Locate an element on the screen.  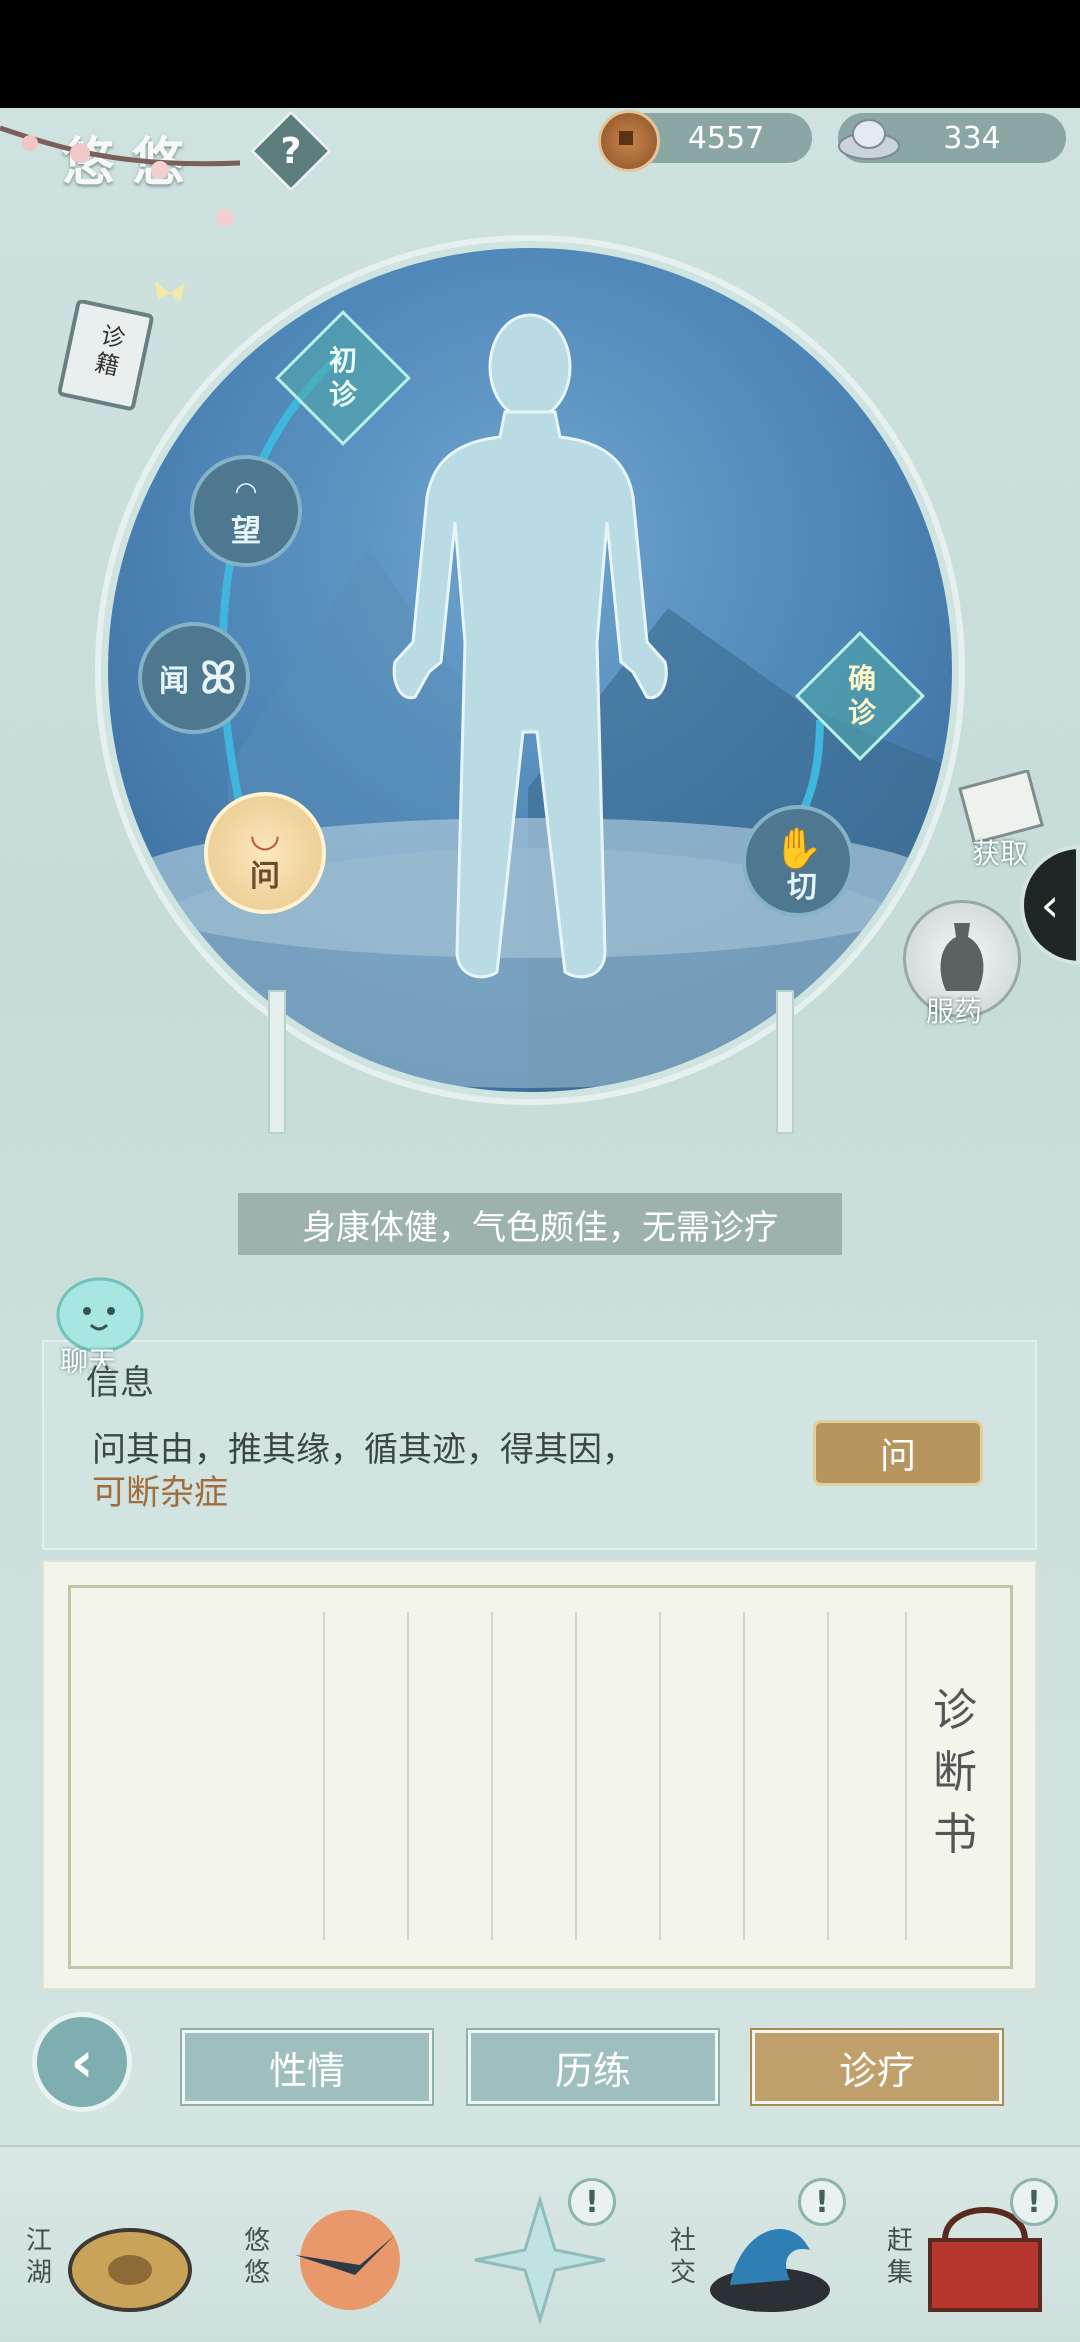
nav-ganji-label: 赶集 is located at coordinates (899, 2257).